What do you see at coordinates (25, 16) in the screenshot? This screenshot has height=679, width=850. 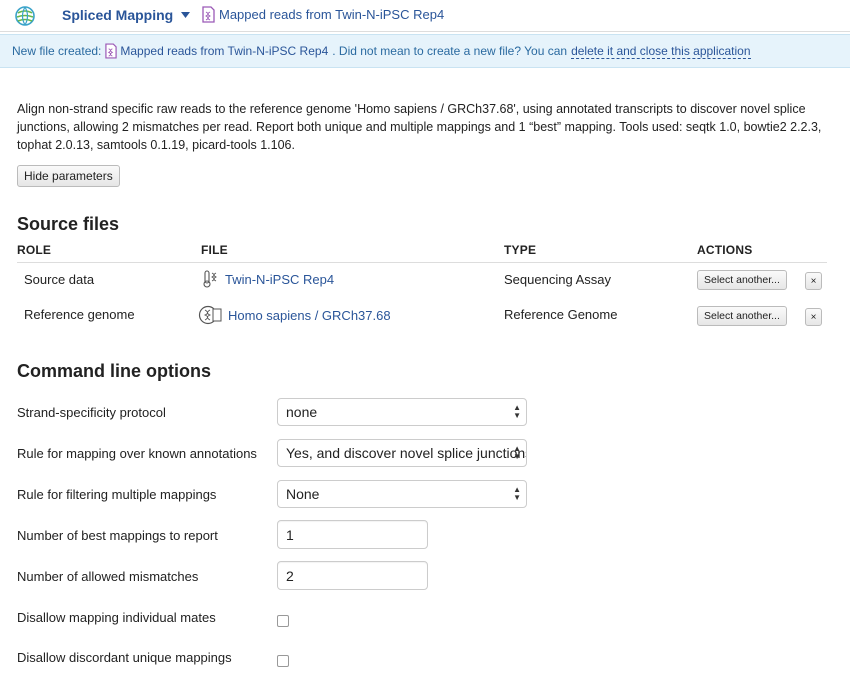 I see `globe-logo-icon` at bounding box center [25, 16].